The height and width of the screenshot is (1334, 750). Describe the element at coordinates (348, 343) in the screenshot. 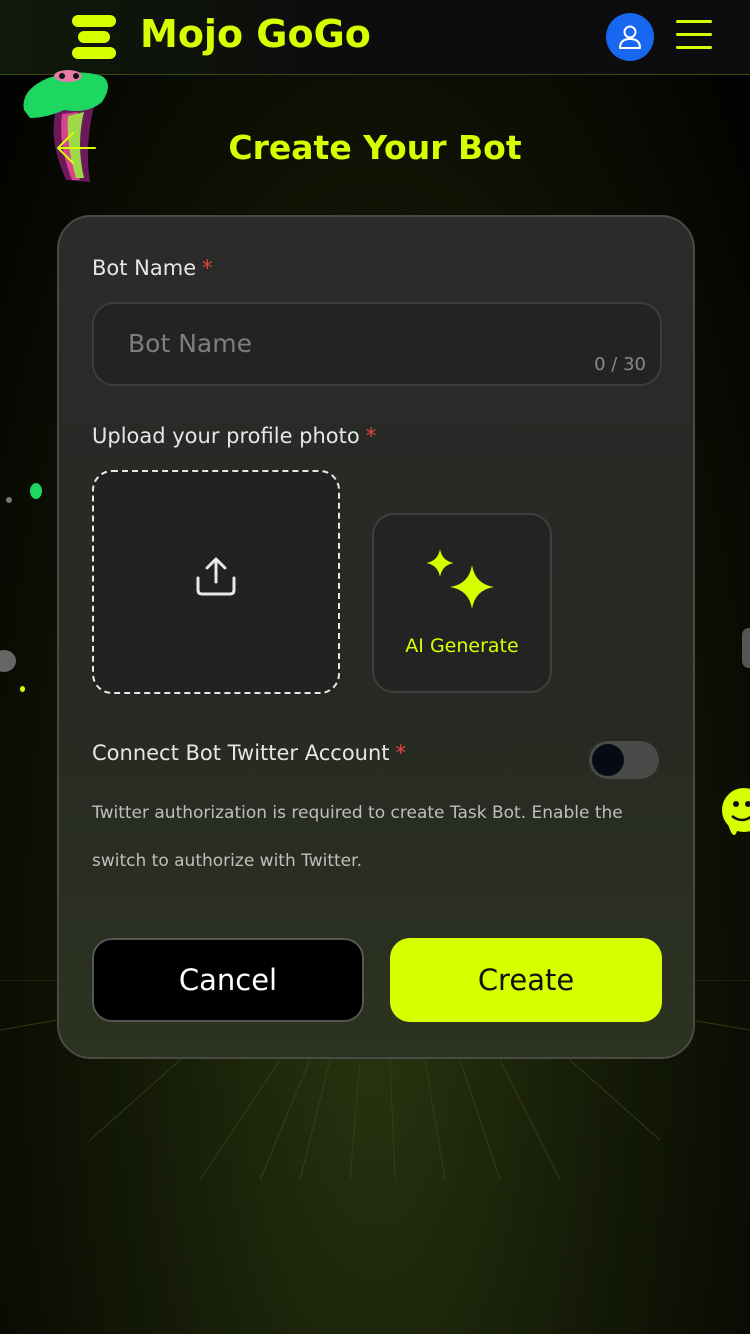

I see `bot-name-input` at that location.